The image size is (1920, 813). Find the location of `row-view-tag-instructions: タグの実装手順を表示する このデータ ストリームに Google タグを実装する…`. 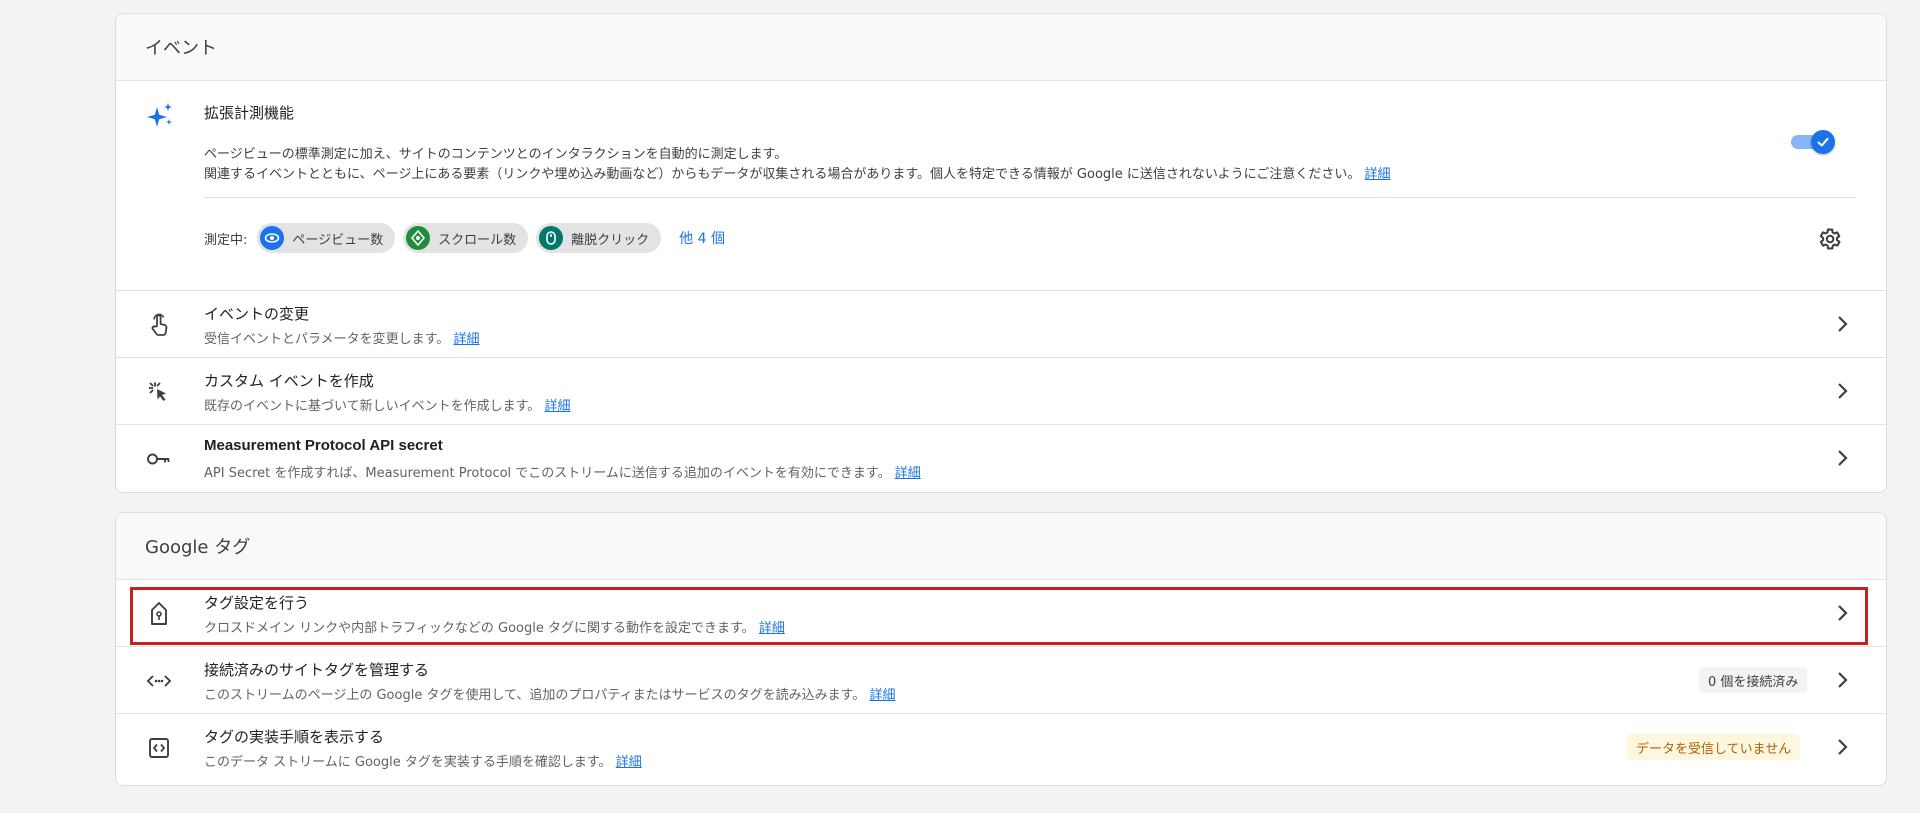

row-view-tag-instructions: タグの実装手順を表示する このデータ ストリームに Google タグを実装する… is located at coordinates (1001, 747).